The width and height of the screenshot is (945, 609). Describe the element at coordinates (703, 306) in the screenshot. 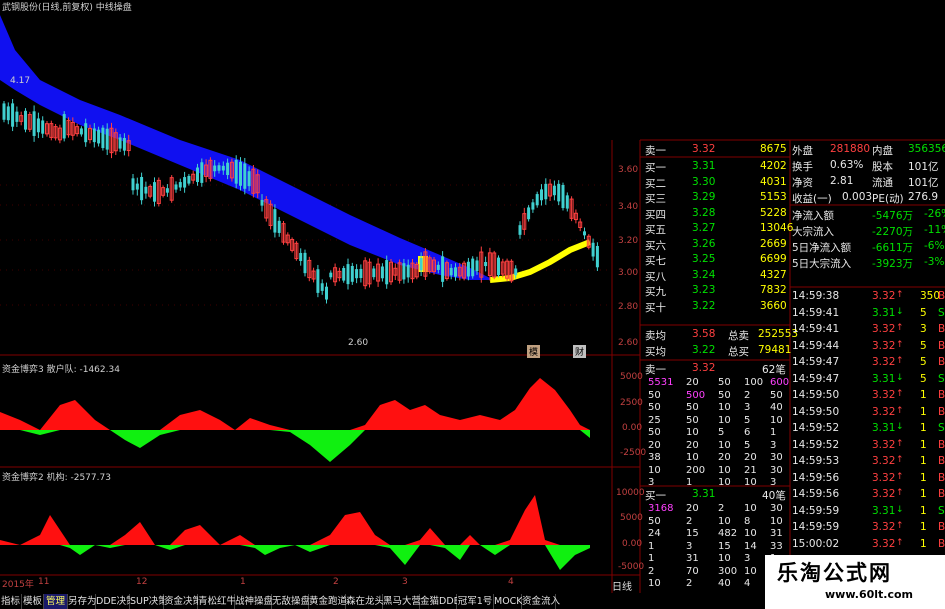

I see `orderbook-price: 3.22` at that location.